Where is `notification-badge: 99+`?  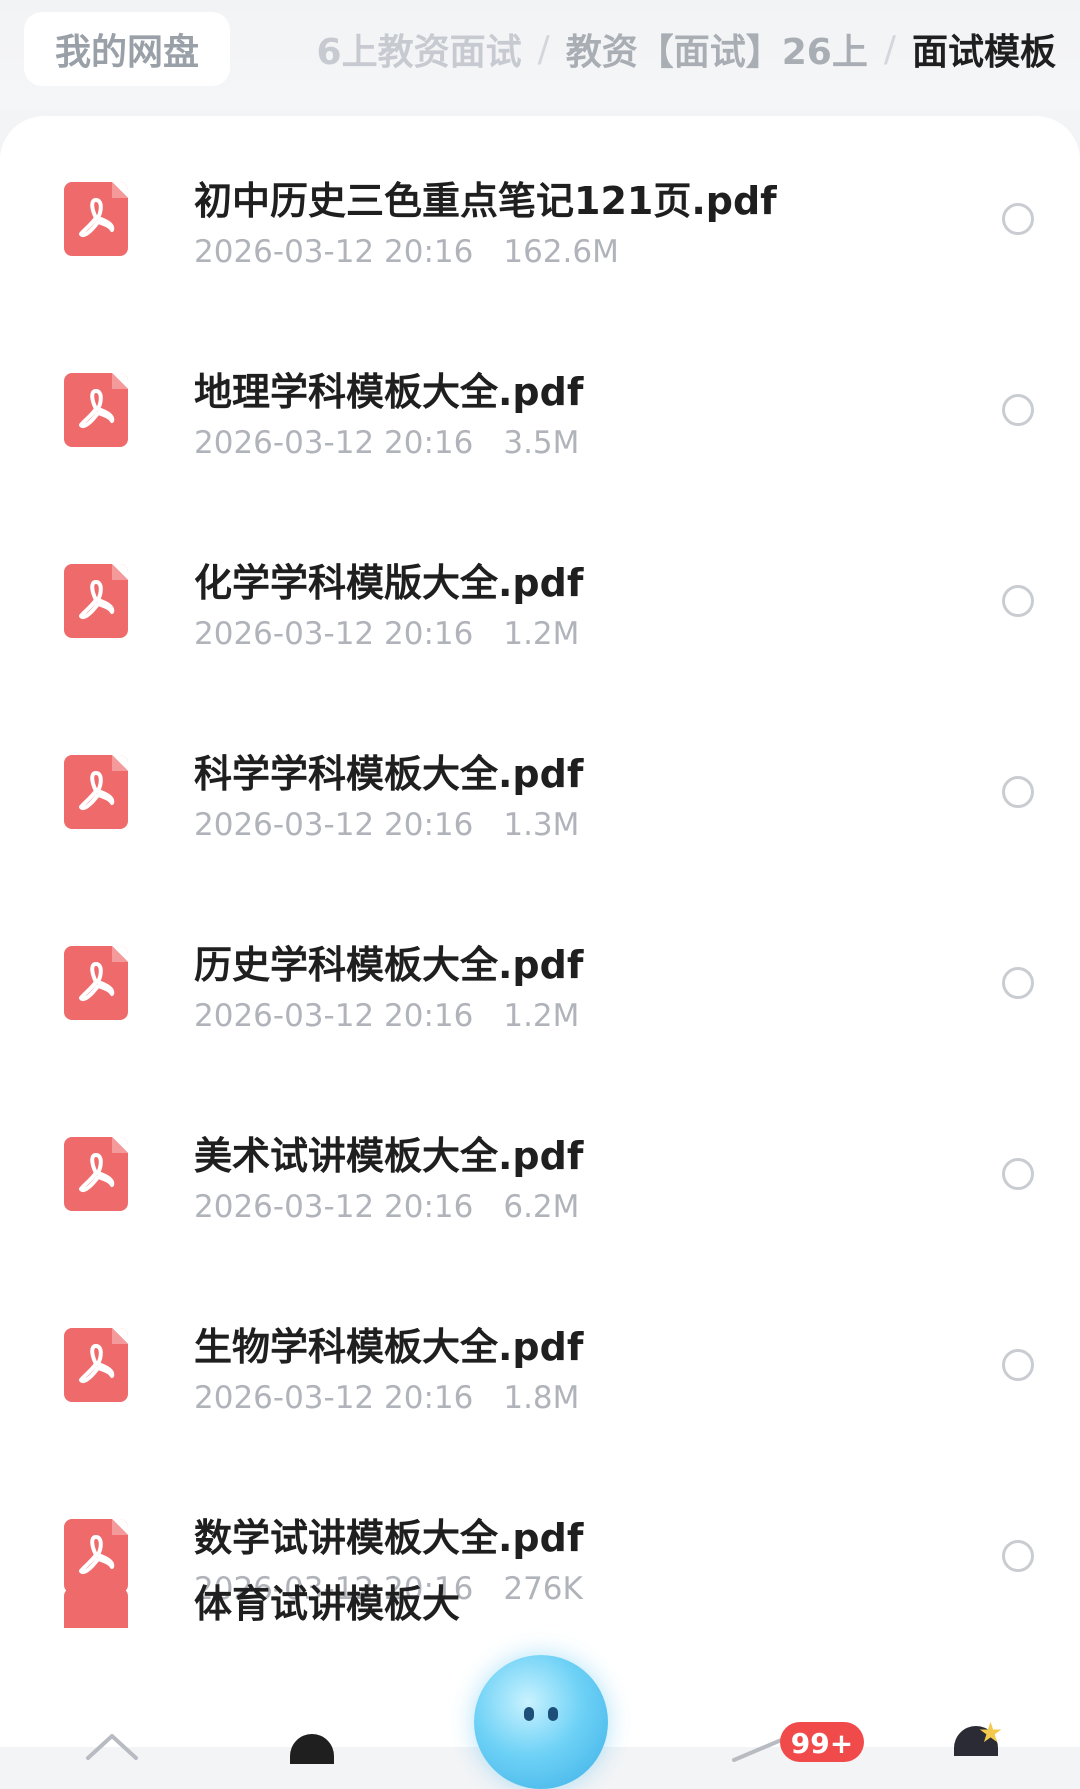 notification-badge: 99+ is located at coordinates (822, 1742).